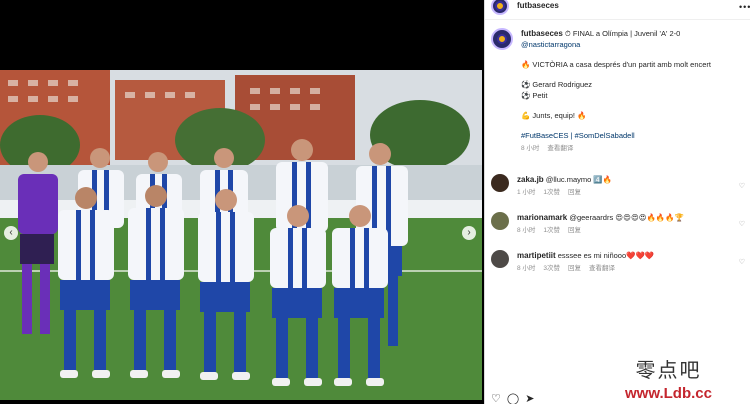 The width and height of the screenshot is (750, 404). I want to click on next-photo-button: ›, so click(469, 233).